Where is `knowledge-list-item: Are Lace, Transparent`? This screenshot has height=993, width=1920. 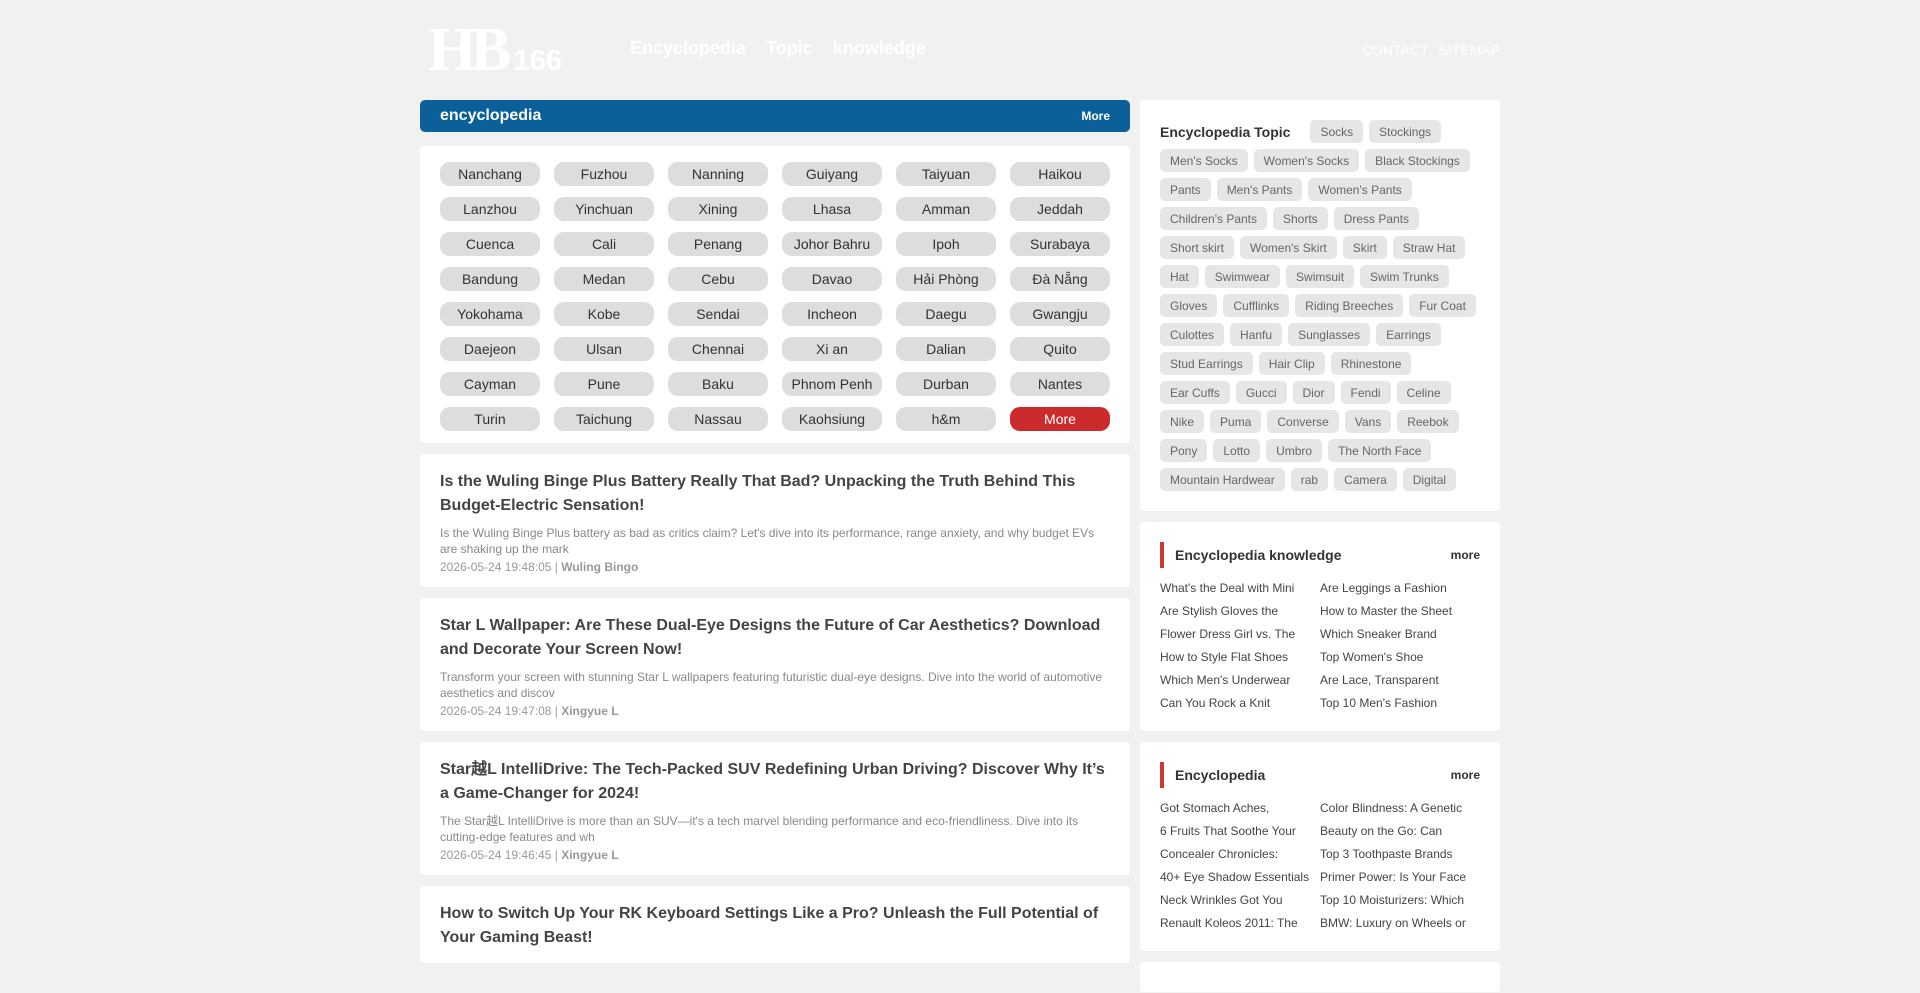 knowledge-list-item: Are Lace, Transparent is located at coordinates (1395, 680).